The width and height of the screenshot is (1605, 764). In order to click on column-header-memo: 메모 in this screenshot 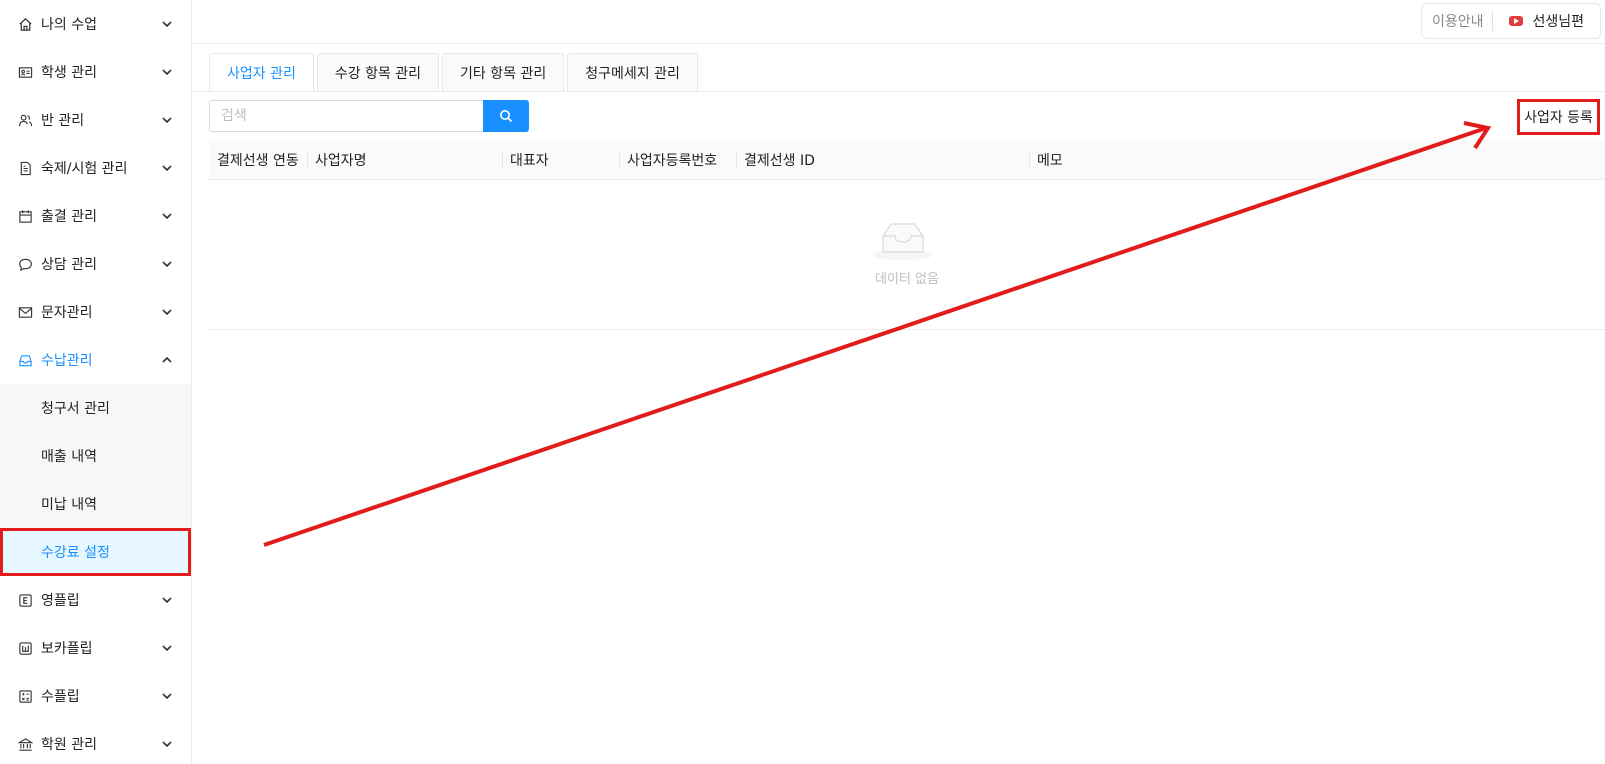, I will do `click(1317, 160)`.